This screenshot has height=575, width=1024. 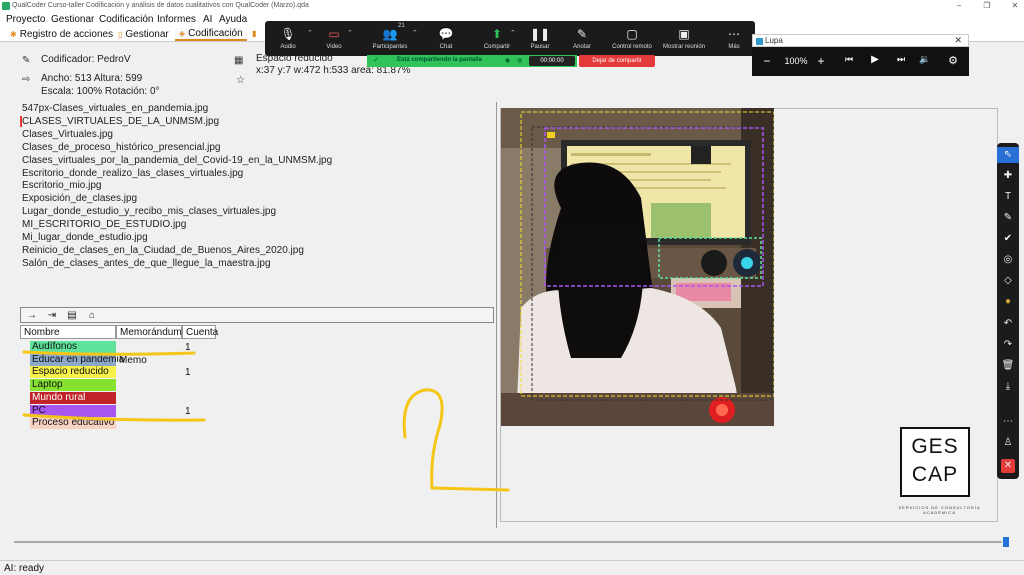 I want to click on shield-icon: ✓, so click(x=376, y=60).